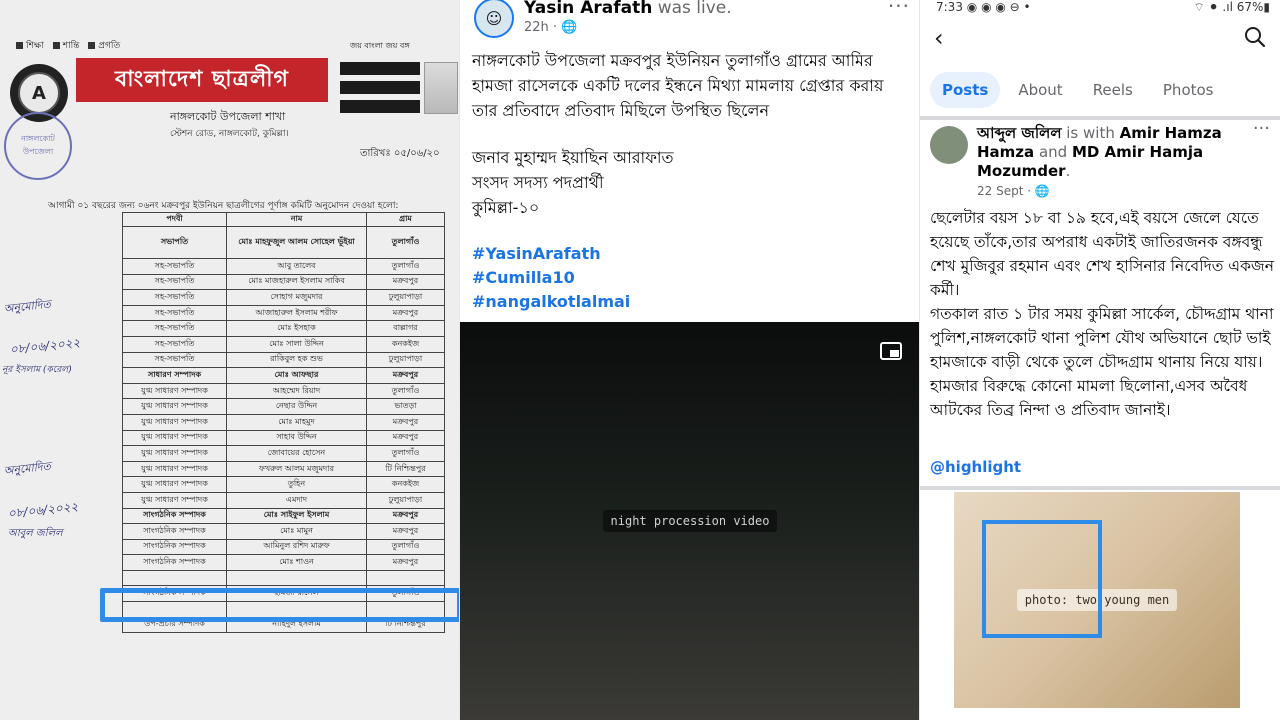 Image resolution: width=1280 pixels, height=720 pixels. Describe the element at coordinates (1231, 7) in the screenshot. I see `status-right-icons: ⌔ ⚫ .ıl 67%▮` at that location.